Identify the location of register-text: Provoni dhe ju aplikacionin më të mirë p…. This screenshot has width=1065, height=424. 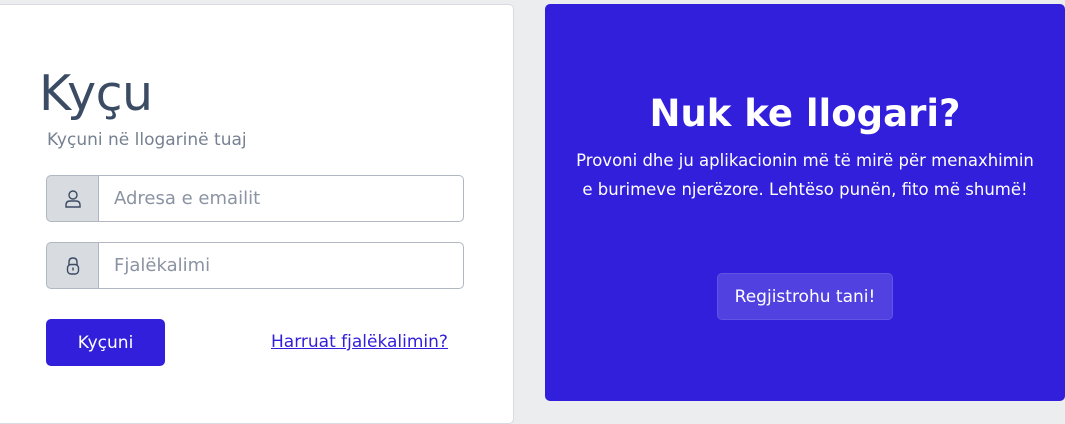
(805, 175).